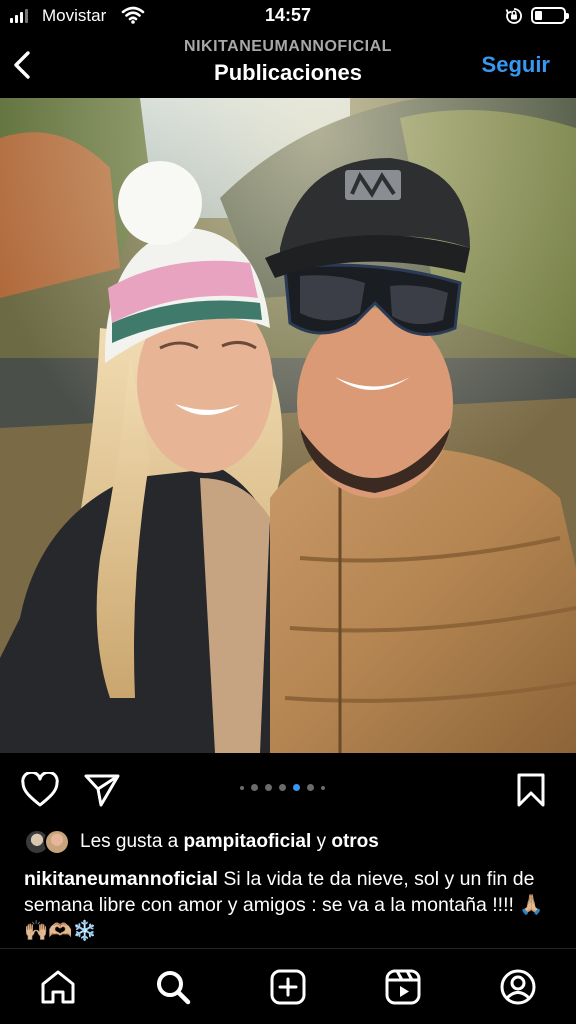 This screenshot has width=576, height=1024. I want to click on reels-icon, so click(403, 987).